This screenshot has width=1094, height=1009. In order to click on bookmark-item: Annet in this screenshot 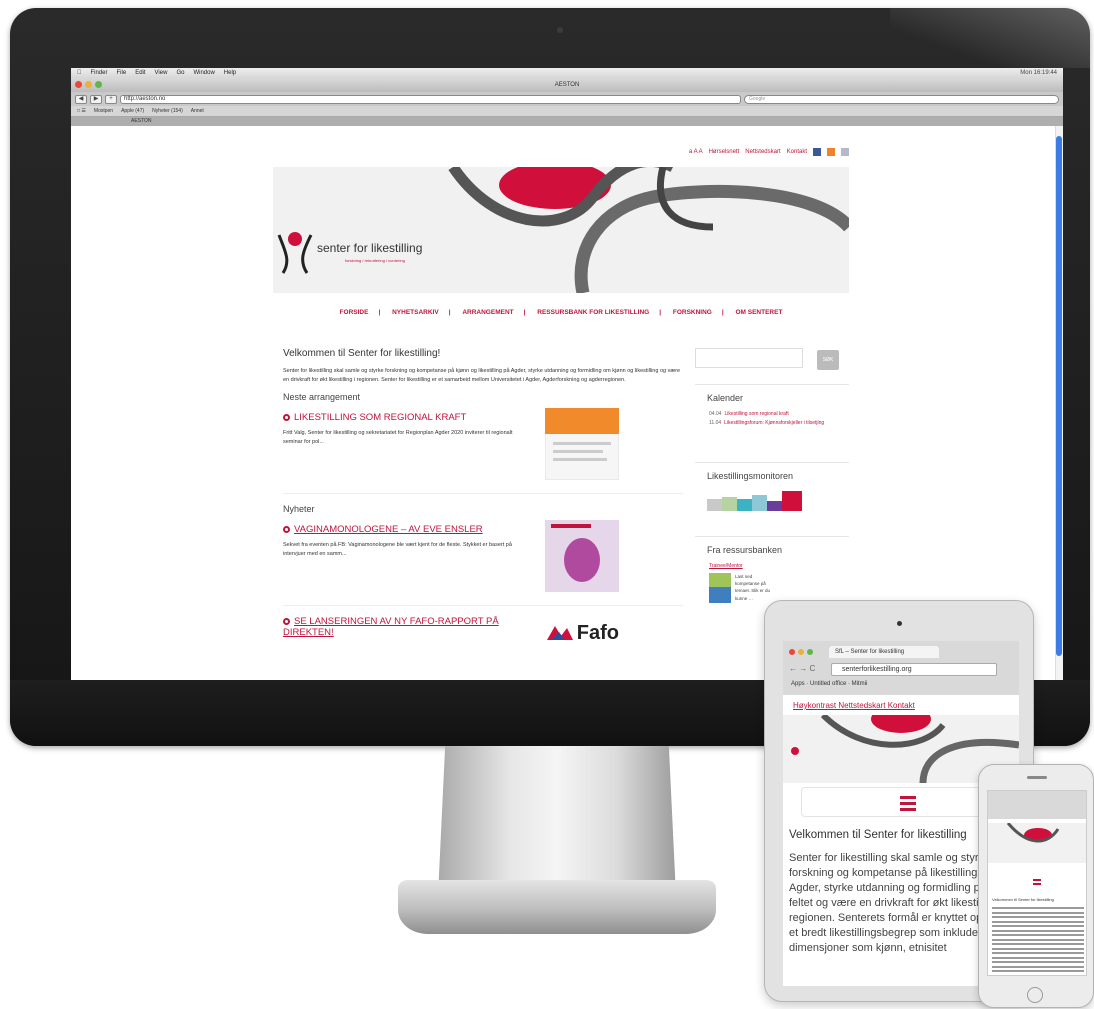, I will do `click(197, 111)`.